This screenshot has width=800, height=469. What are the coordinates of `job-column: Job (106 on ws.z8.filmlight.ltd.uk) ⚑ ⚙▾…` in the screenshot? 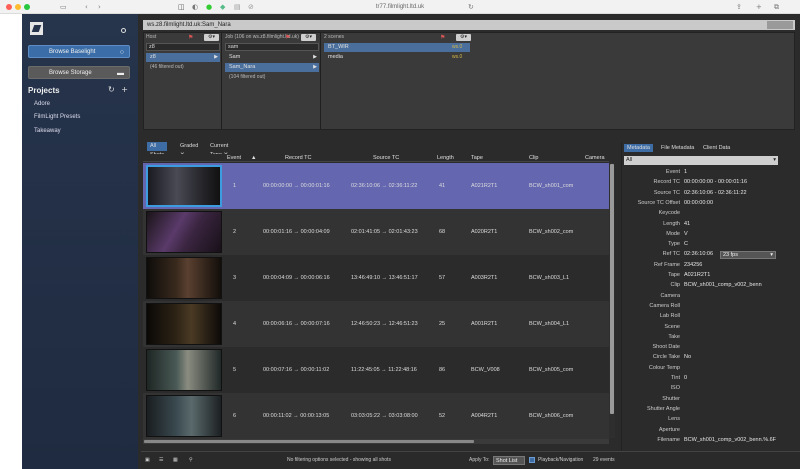 It's located at (272, 81).